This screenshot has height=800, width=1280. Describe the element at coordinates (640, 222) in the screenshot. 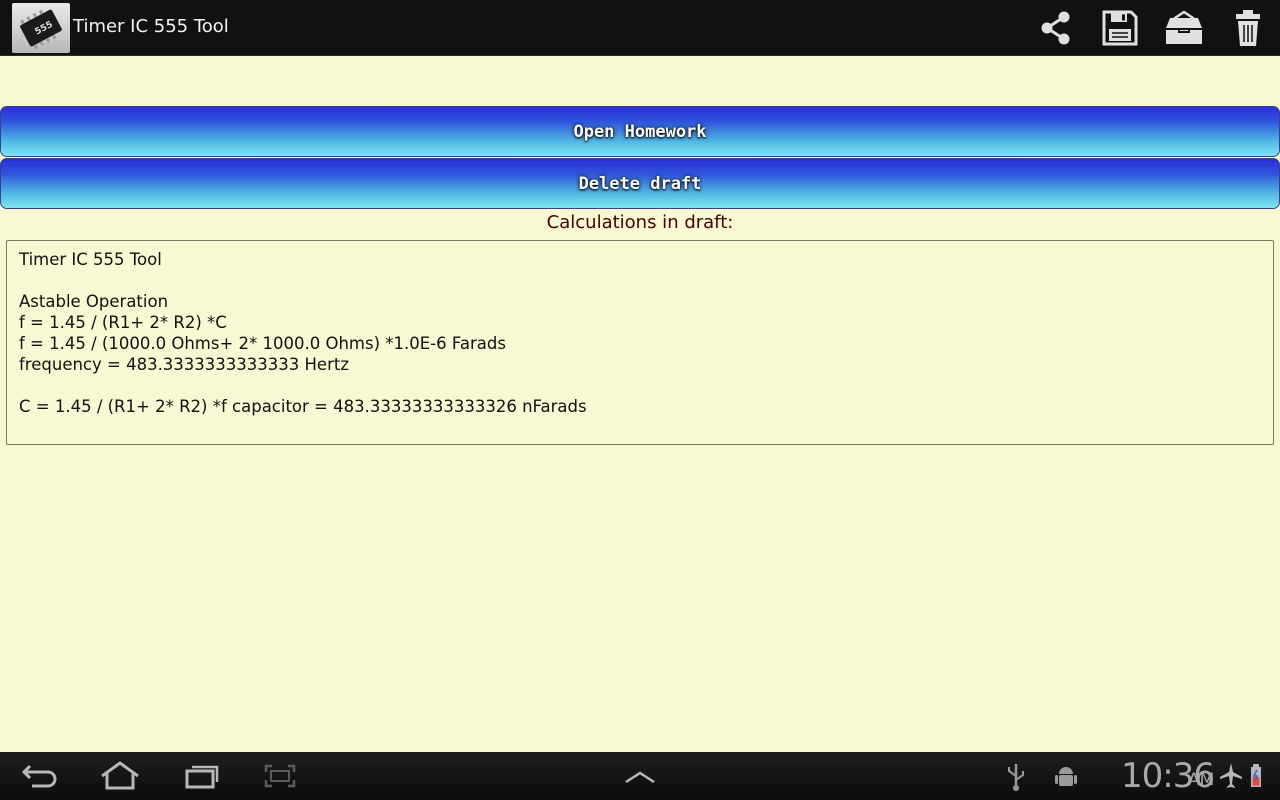

I see `draft-label: Calculations in draft:` at that location.